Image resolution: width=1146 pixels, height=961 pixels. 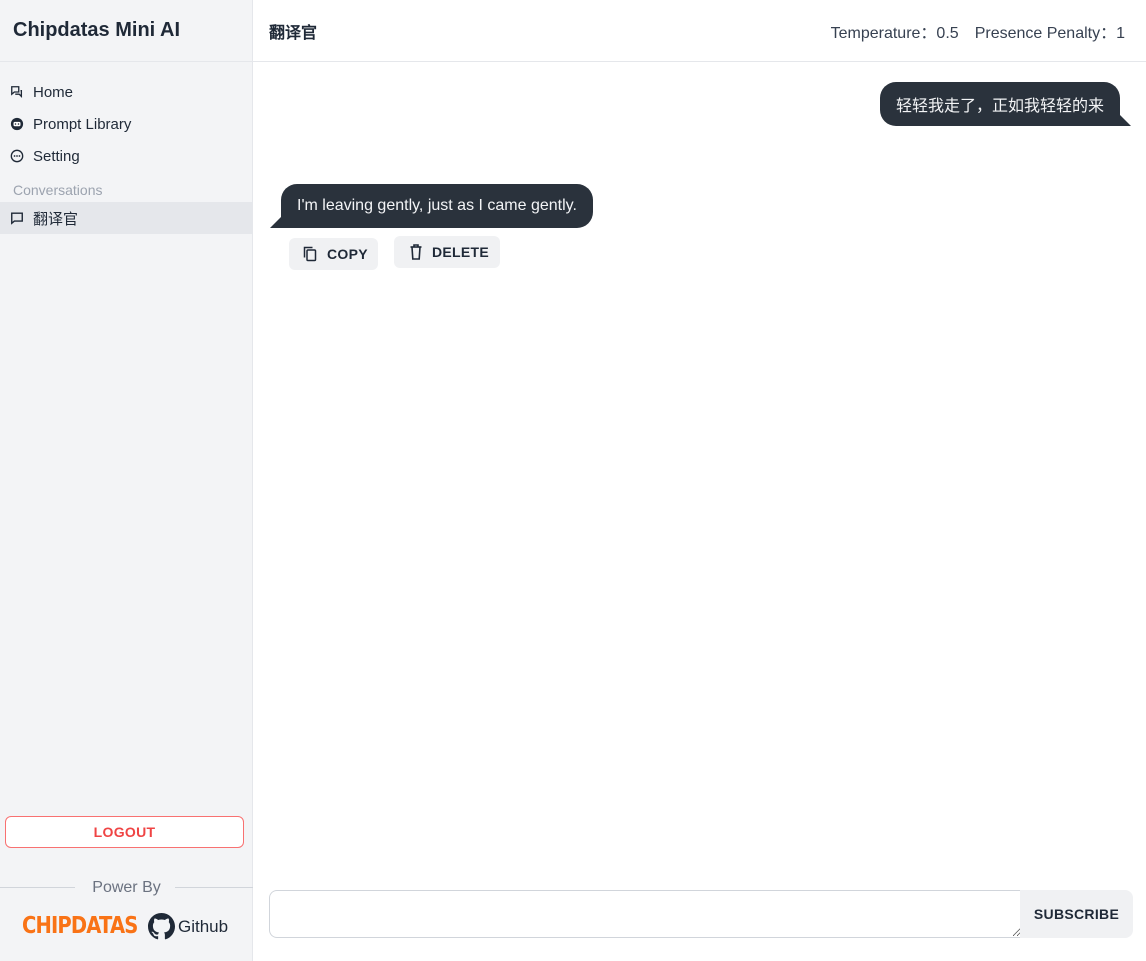 I want to click on message-composer: SUBSCRIBE, so click(x=701, y=914).